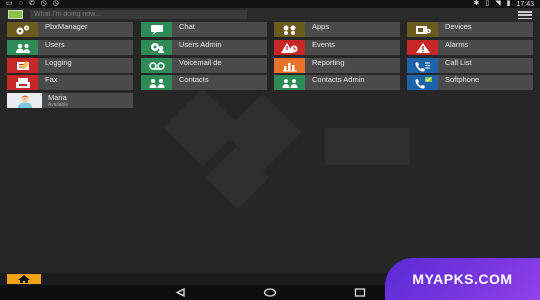  I want to click on tile-softphone: Softphone, so click(470, 82).